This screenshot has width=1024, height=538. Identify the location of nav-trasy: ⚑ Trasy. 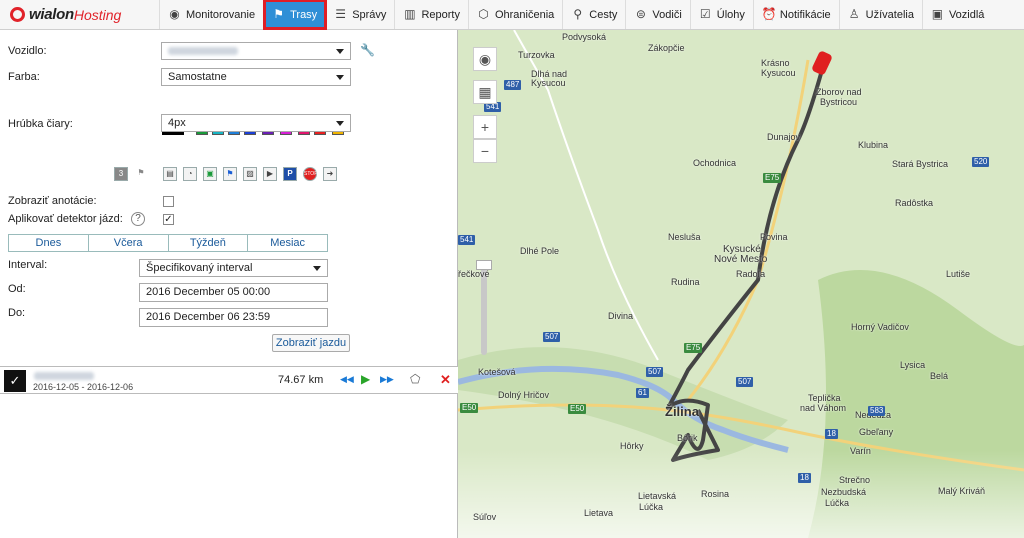
(295, 15).